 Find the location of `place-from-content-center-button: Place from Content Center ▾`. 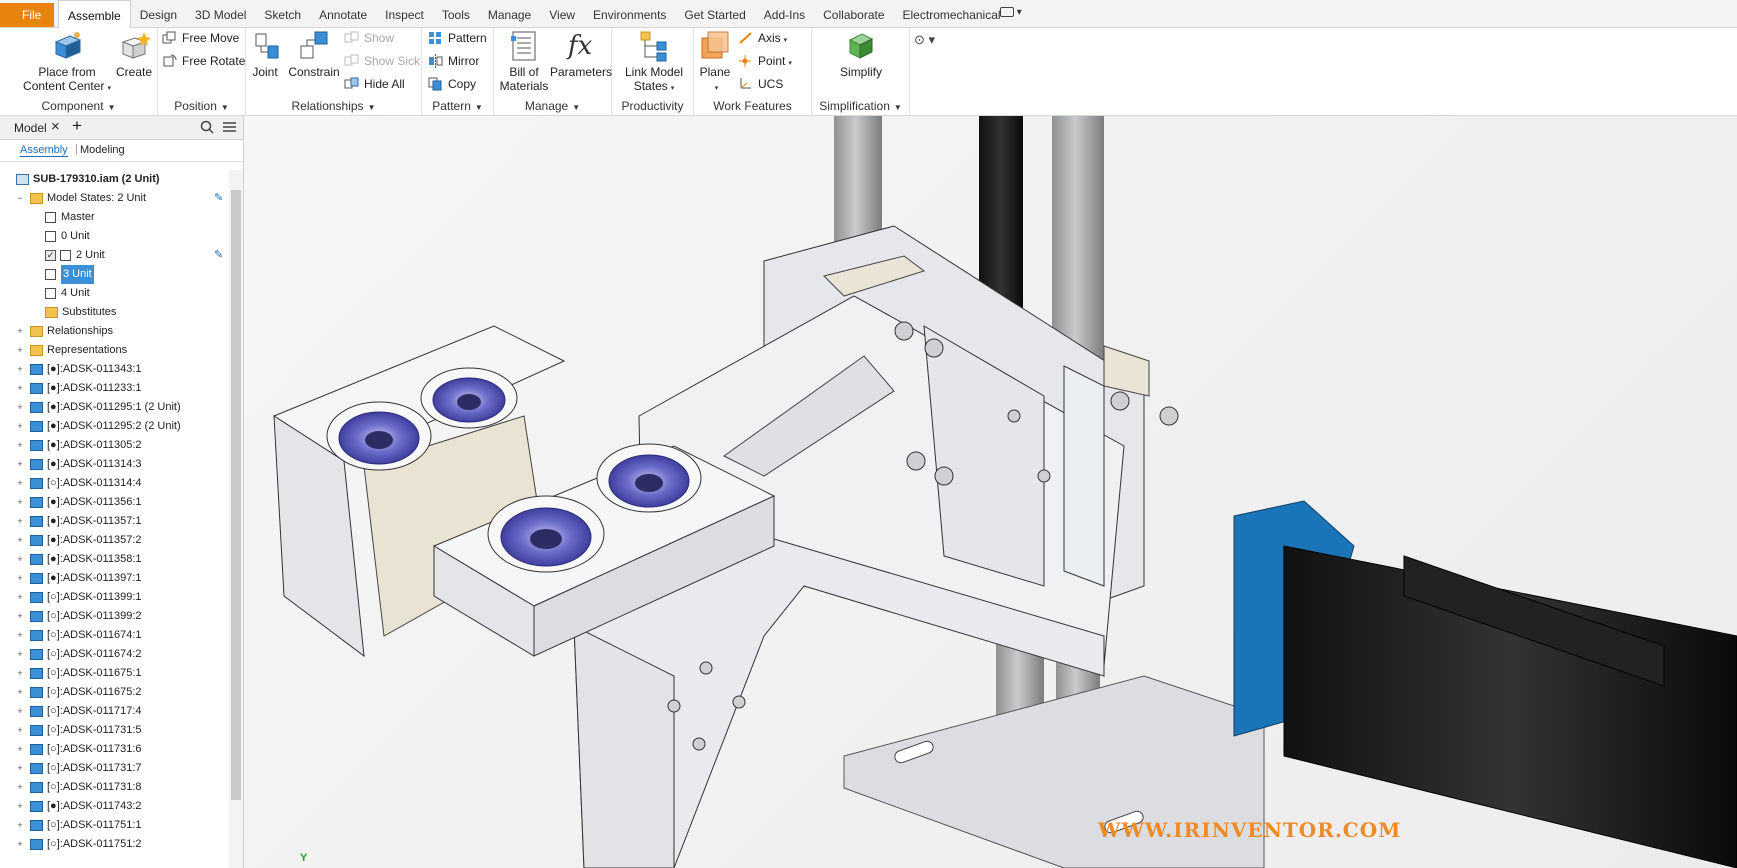

place-from-content-center-button: Place from Content Center ▾ is located at coordinates (67, 63).